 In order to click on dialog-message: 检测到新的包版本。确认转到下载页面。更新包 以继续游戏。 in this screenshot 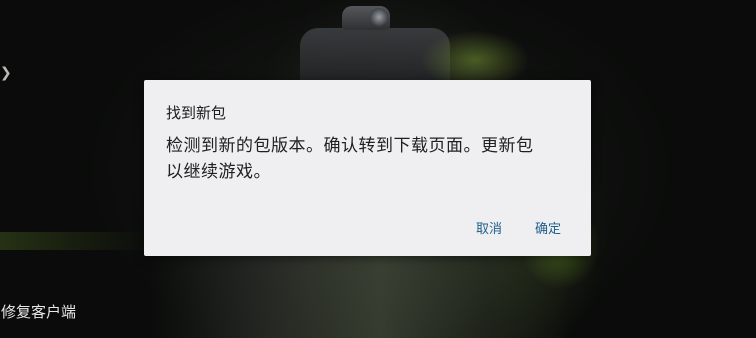, I will do `click(350, 159)`.